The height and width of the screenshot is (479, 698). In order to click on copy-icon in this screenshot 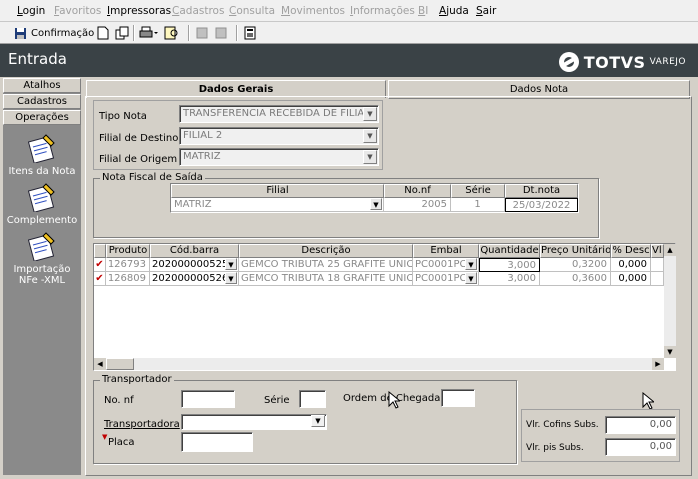, I will do `click(122, 33)`.